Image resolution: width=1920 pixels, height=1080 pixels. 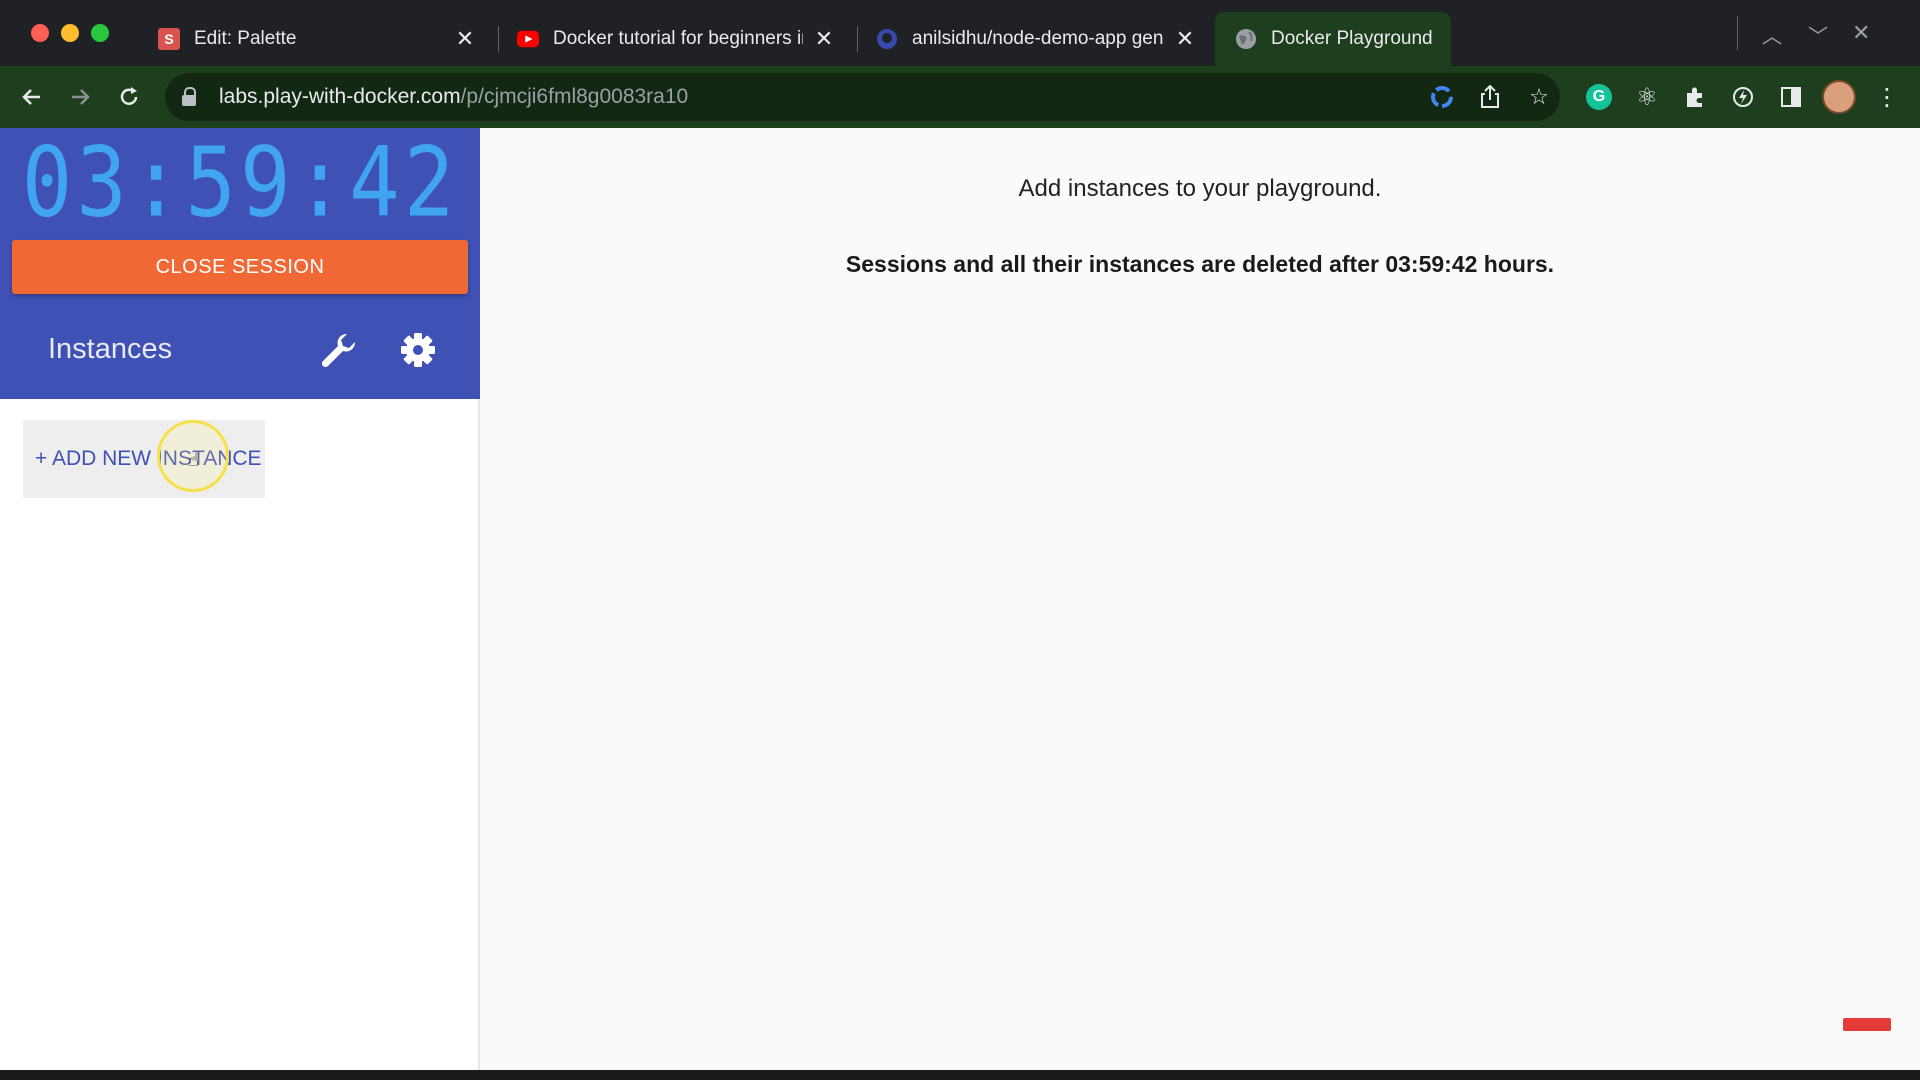 What do you see at coordinates (100, 33) in the screenshot?
I see `window-zoom-control` at bounding box center [100, 33].